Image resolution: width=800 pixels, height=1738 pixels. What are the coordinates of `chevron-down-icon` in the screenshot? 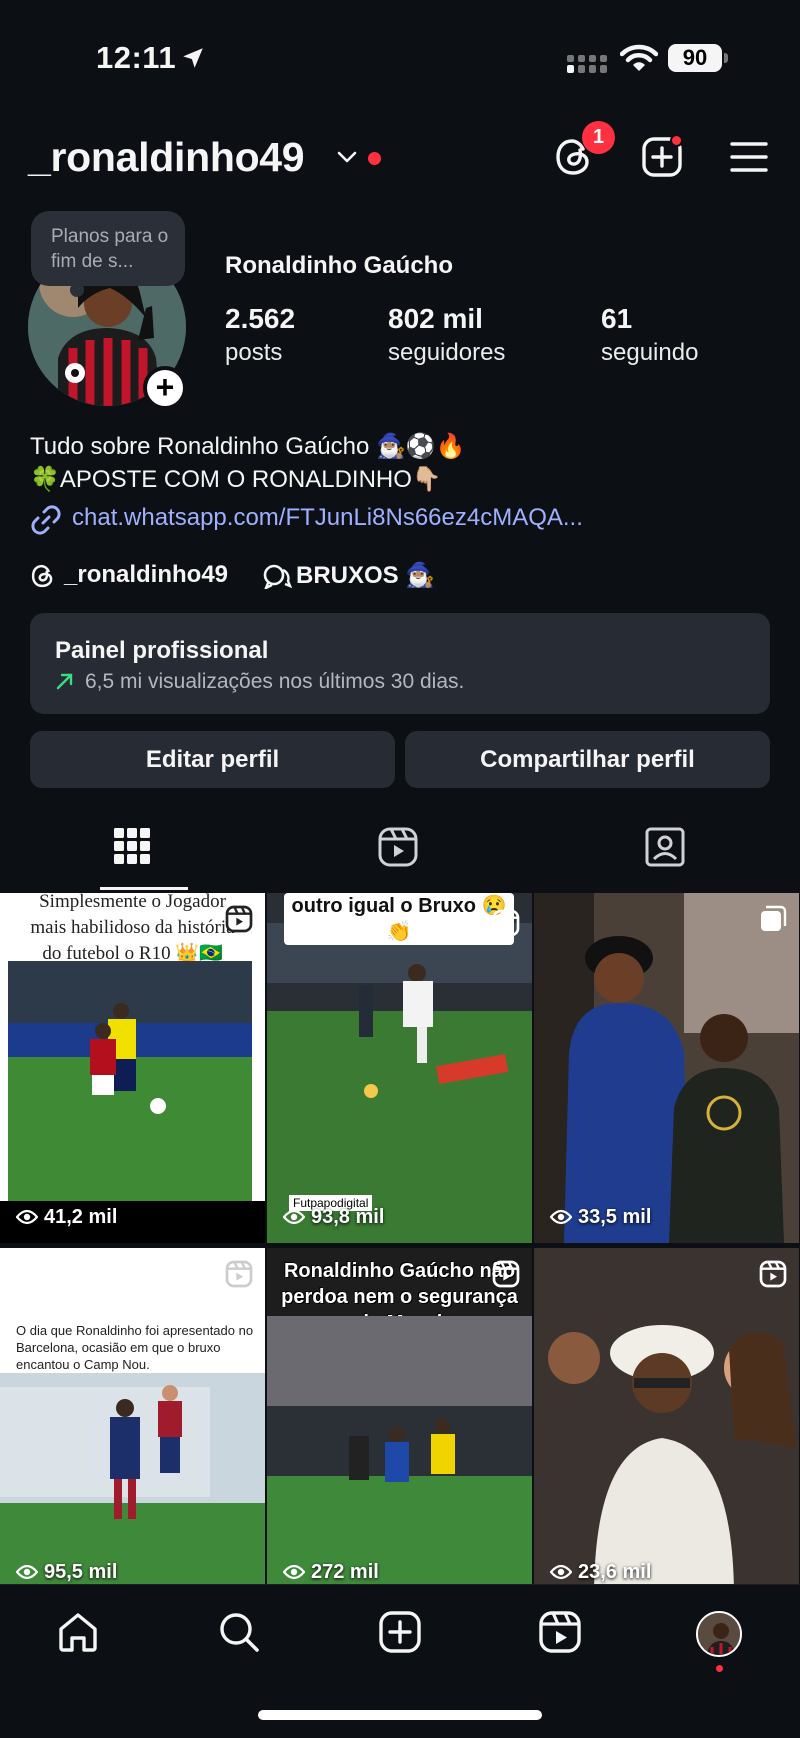 It's located at (347, 157).